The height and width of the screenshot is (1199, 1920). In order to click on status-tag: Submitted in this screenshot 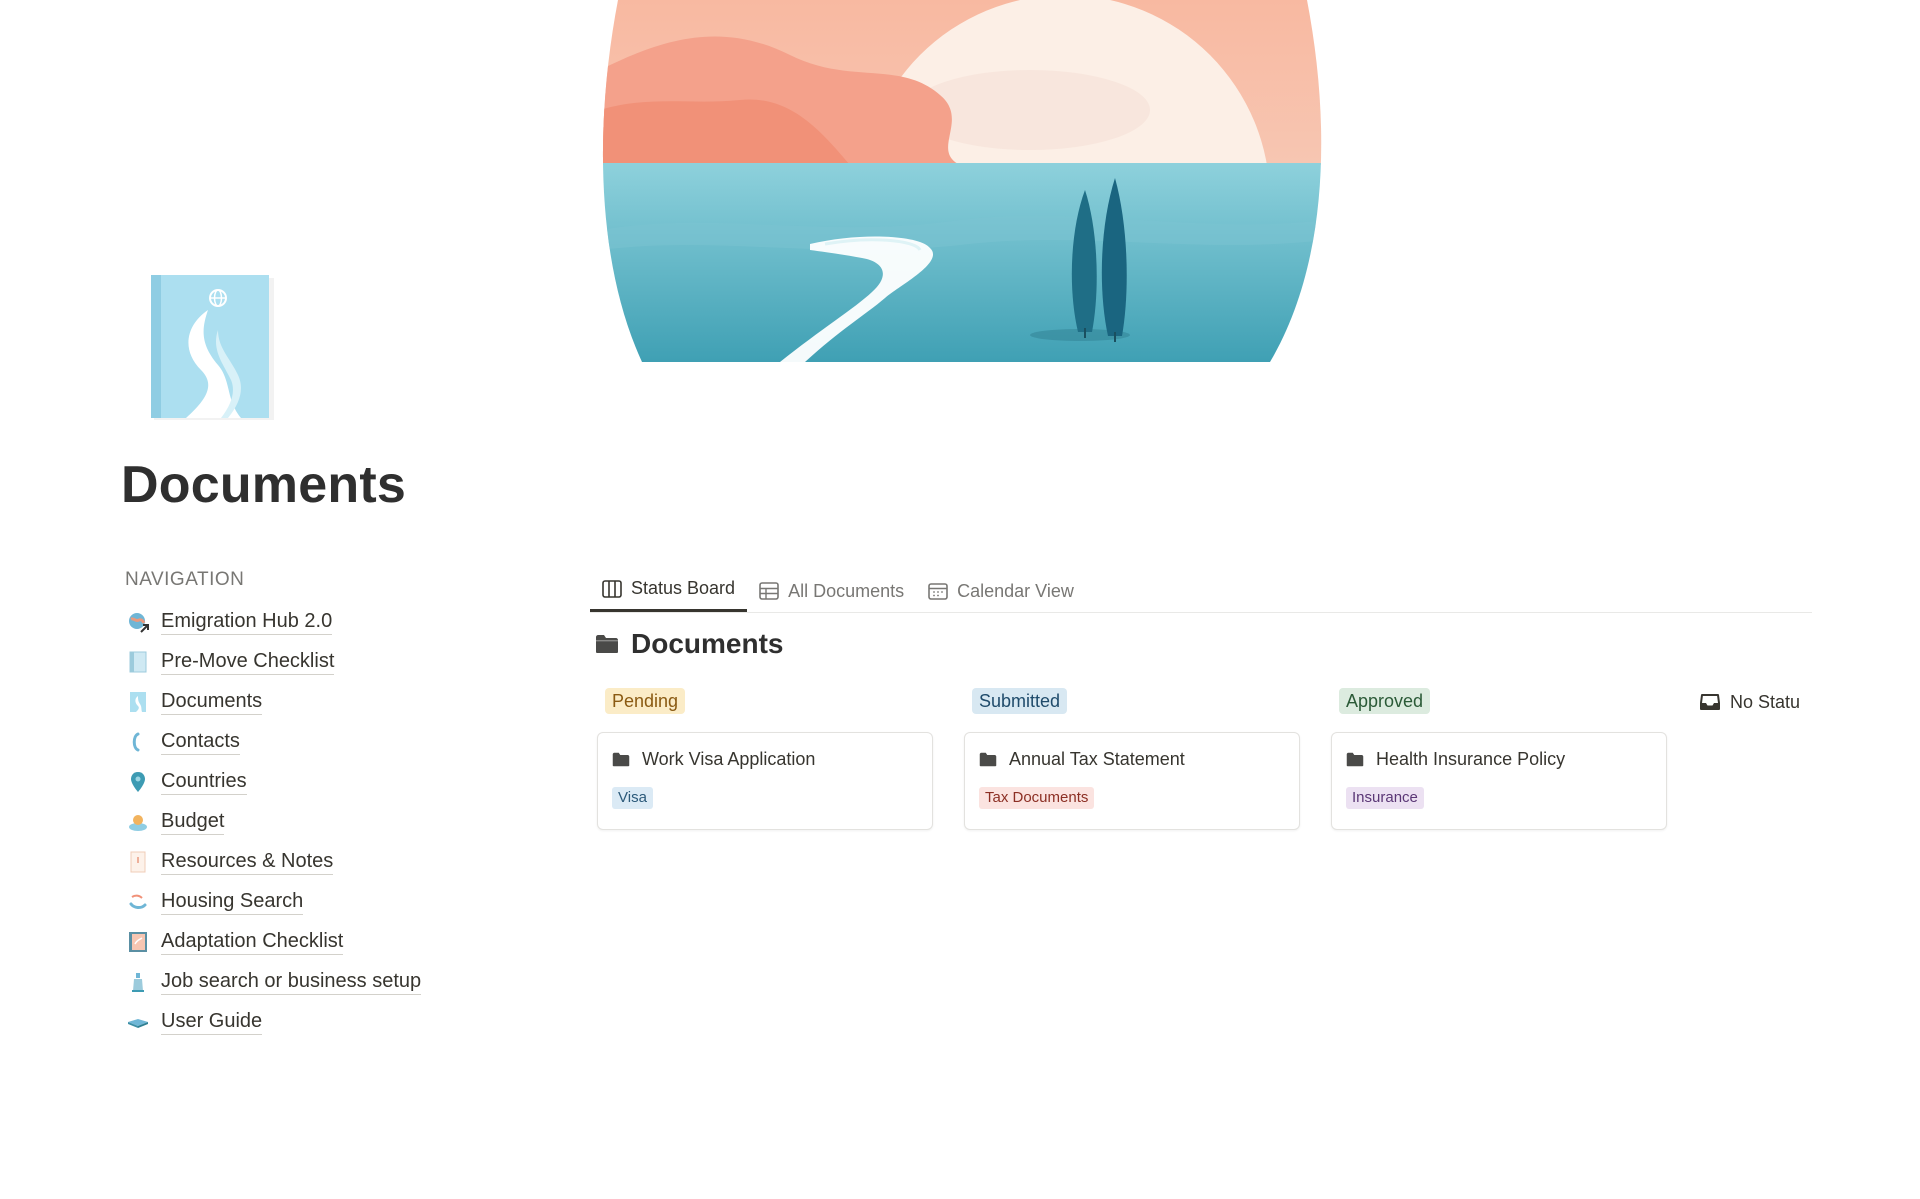, I will do `click(1020, 701)`.